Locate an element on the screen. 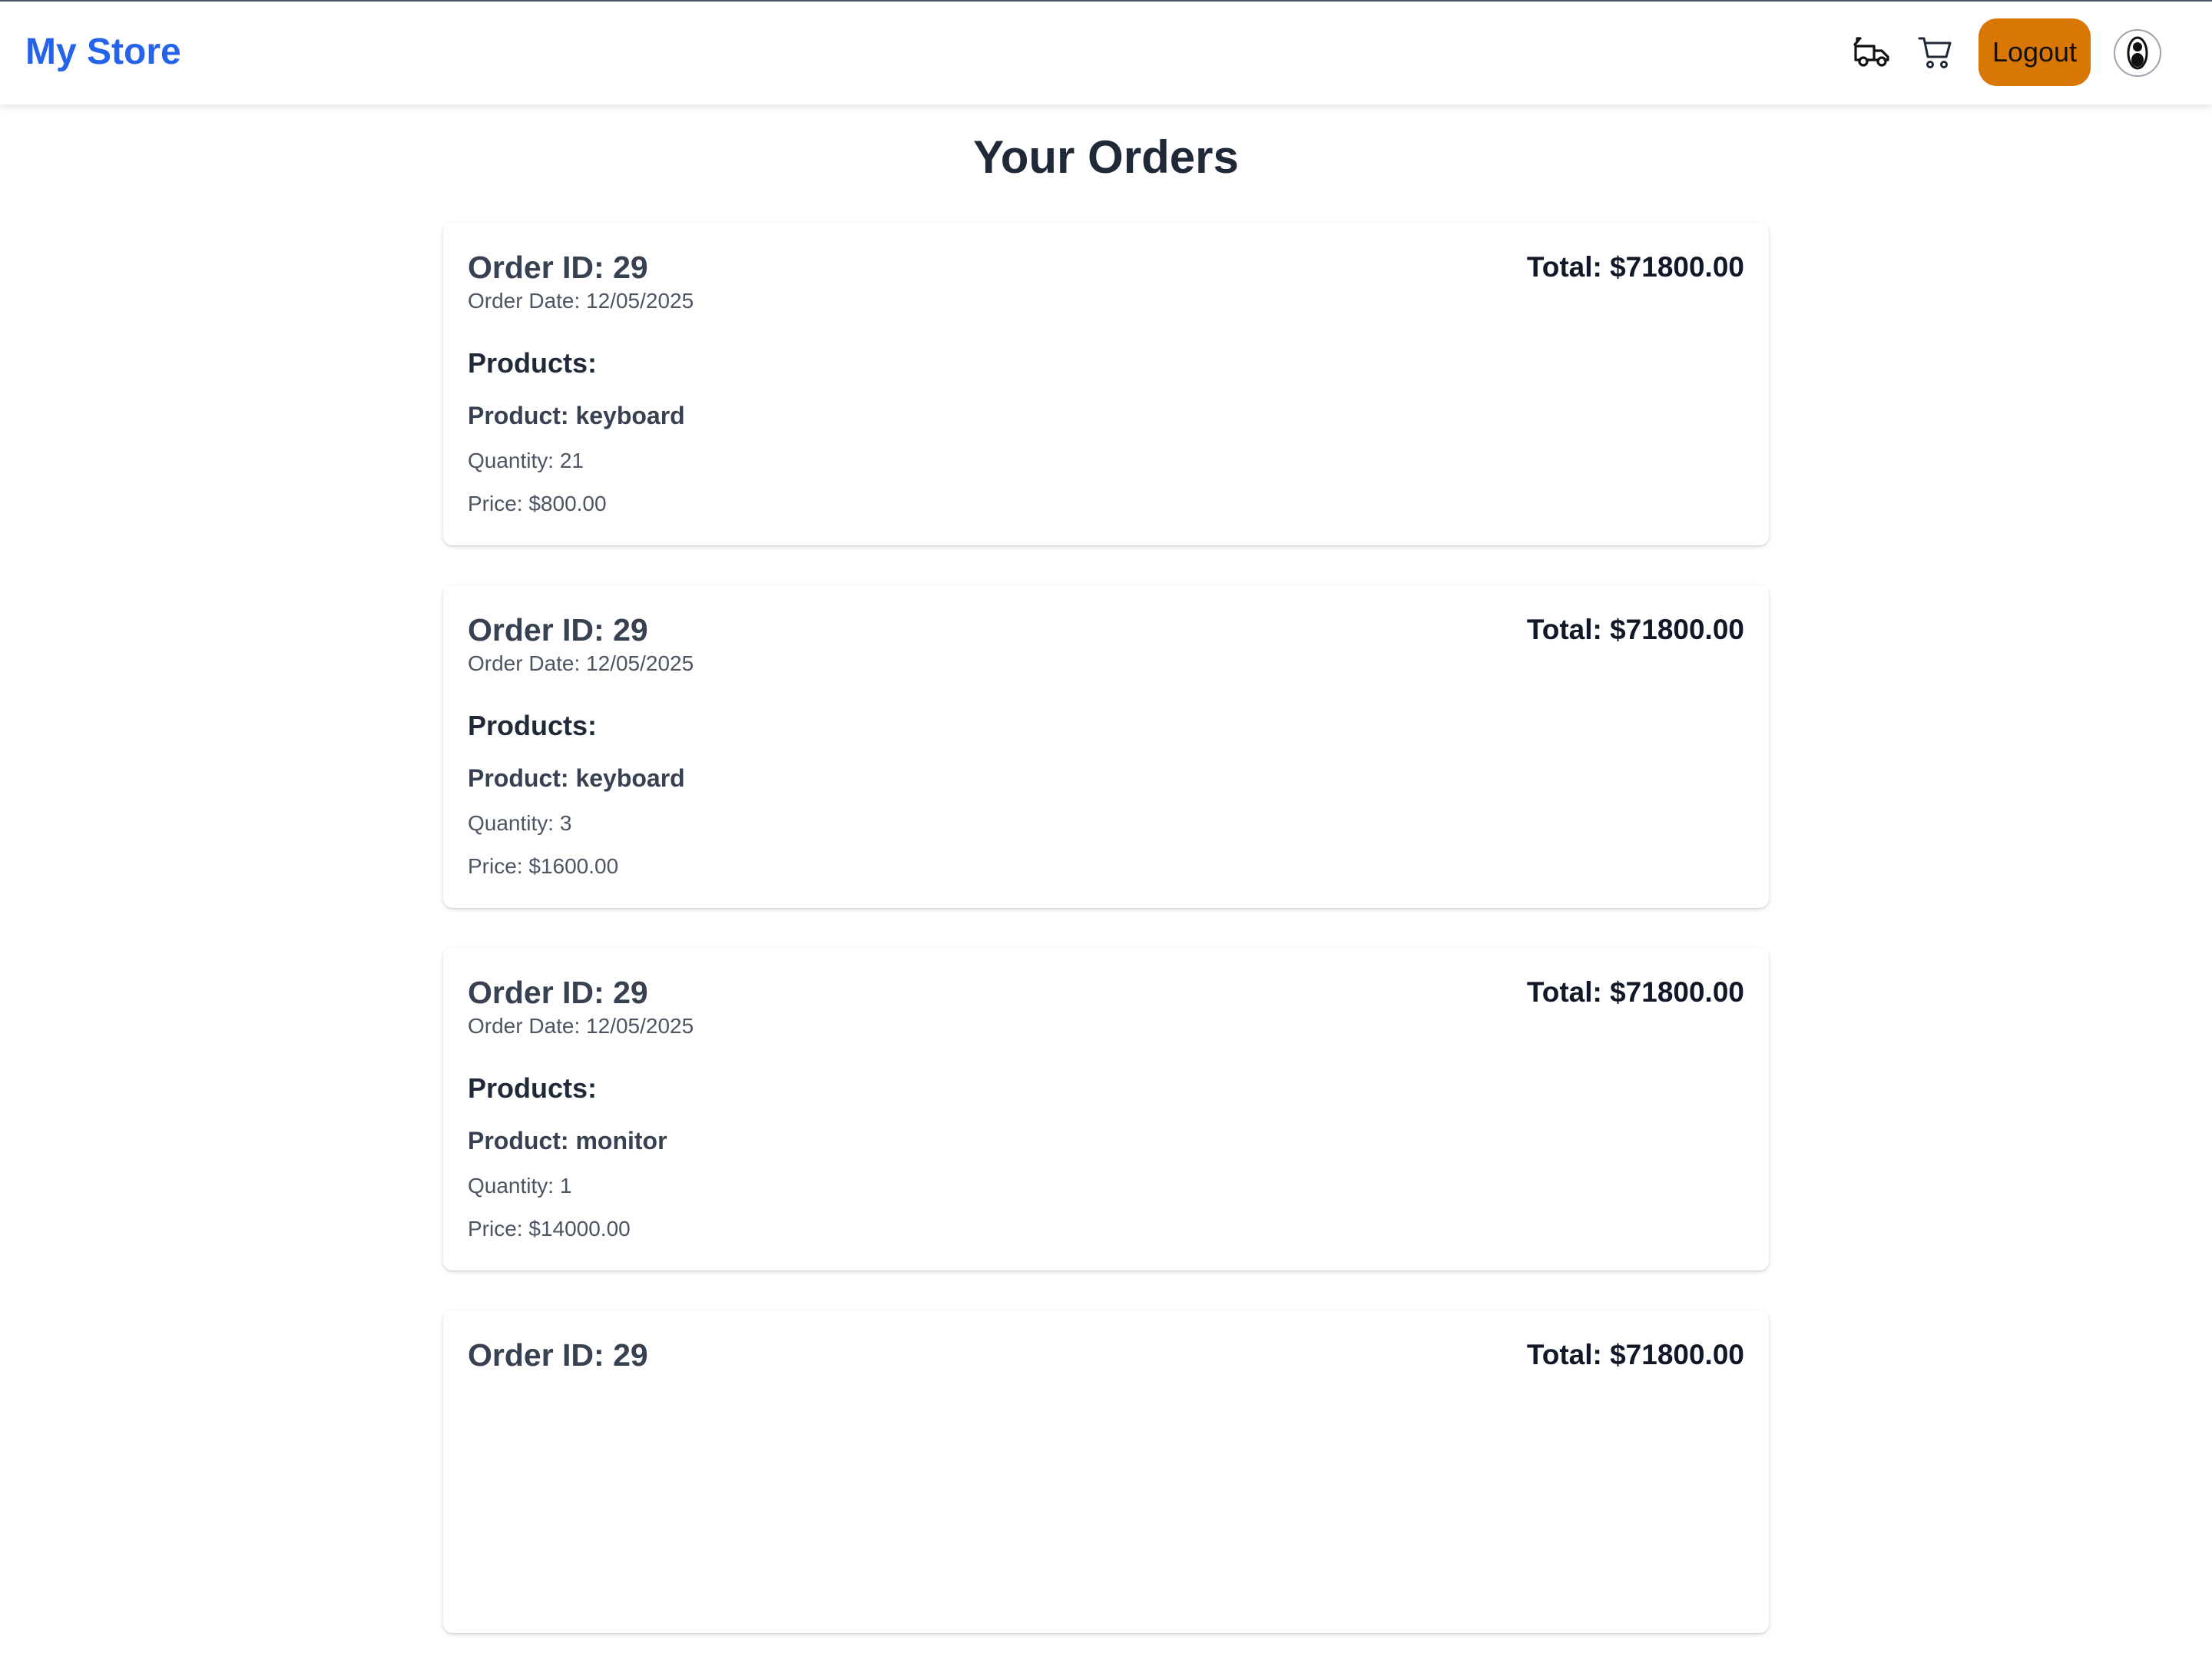 The height and width of the screenshot is (1673, 2212). product-name: Product: monitor is located at coordinates (567, 1141).